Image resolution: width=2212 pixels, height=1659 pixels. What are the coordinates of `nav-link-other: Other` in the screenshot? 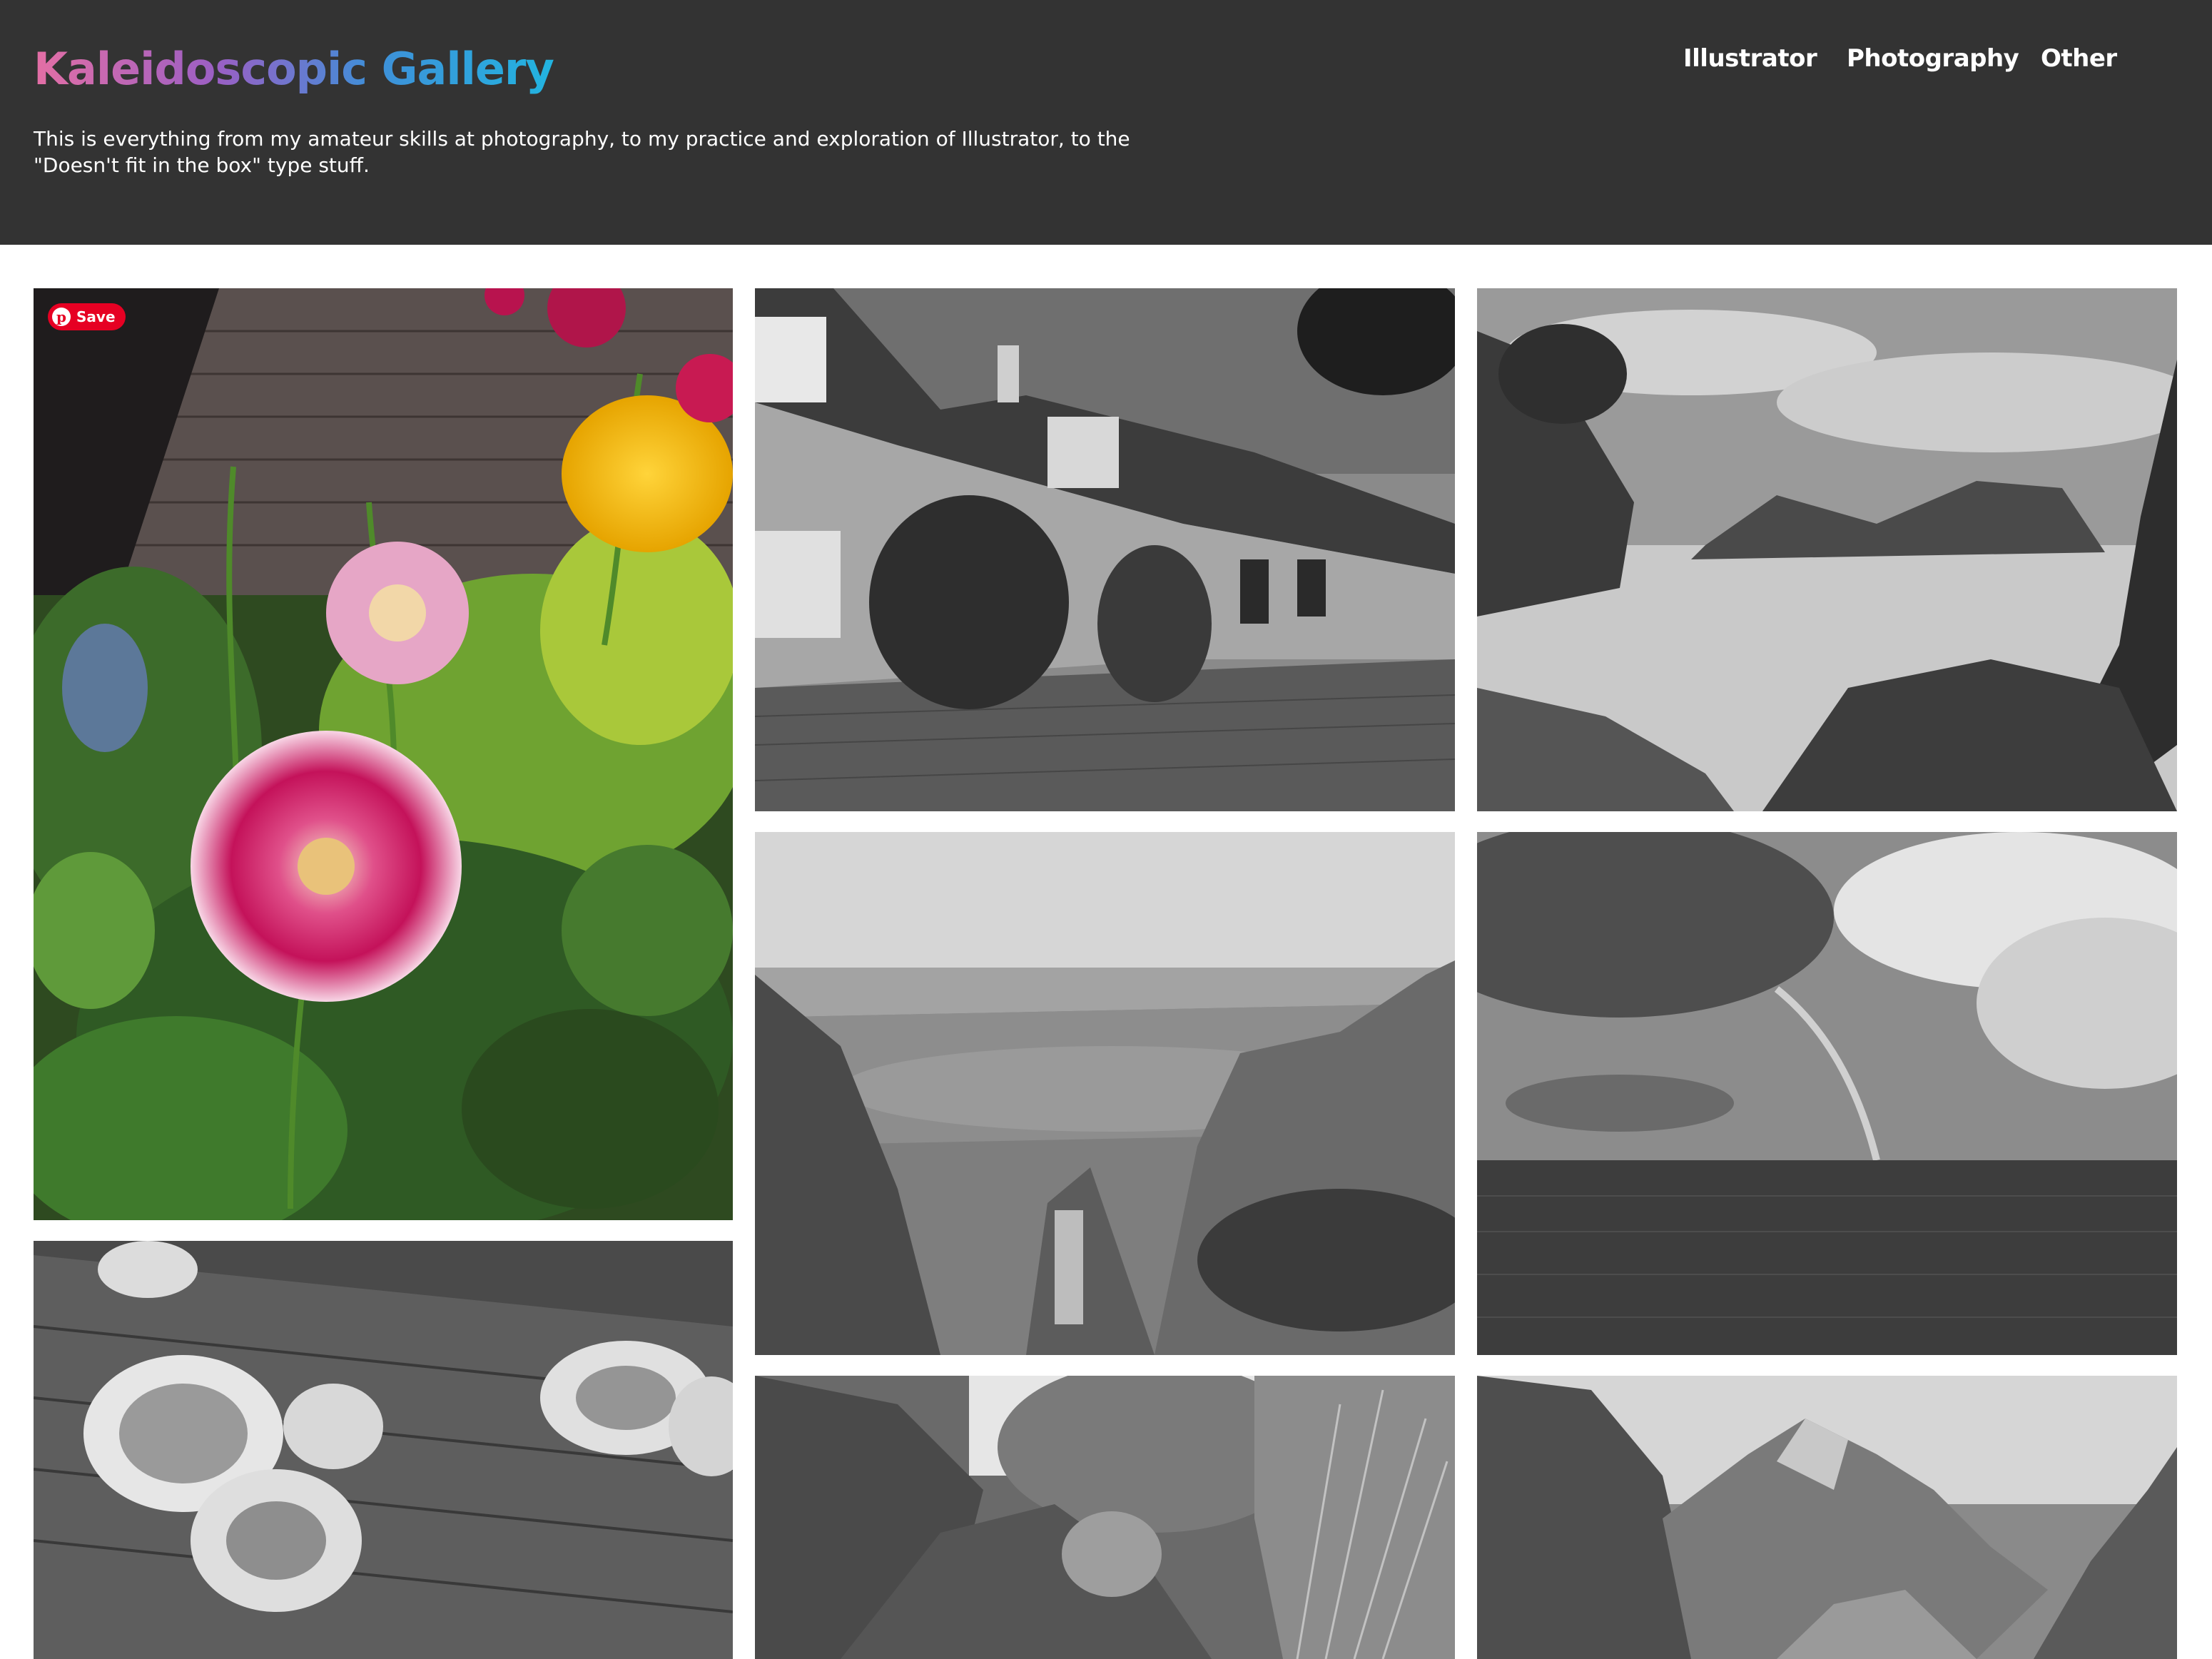 It's located at (2079, 58).